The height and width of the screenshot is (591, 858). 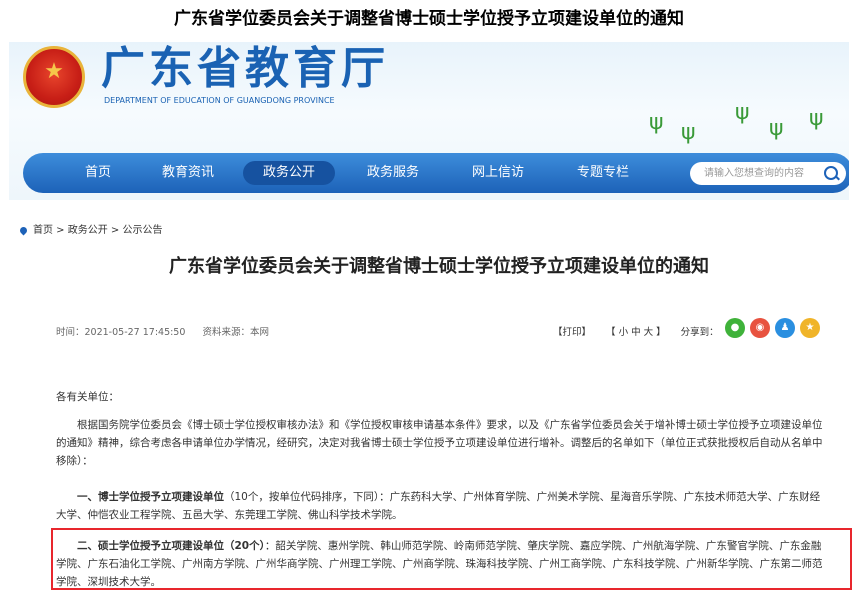 What do you see at coordinates (97, 230) in the screenshot?
I see `breadcrumb-text: 首页 > 政务公开 > 公示公告` at bounding box center [97, 230].